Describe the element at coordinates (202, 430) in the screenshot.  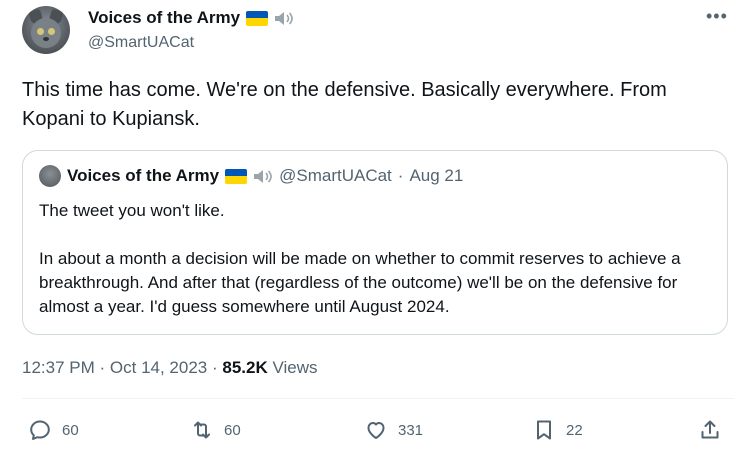
I see `repost-icon` at that location.